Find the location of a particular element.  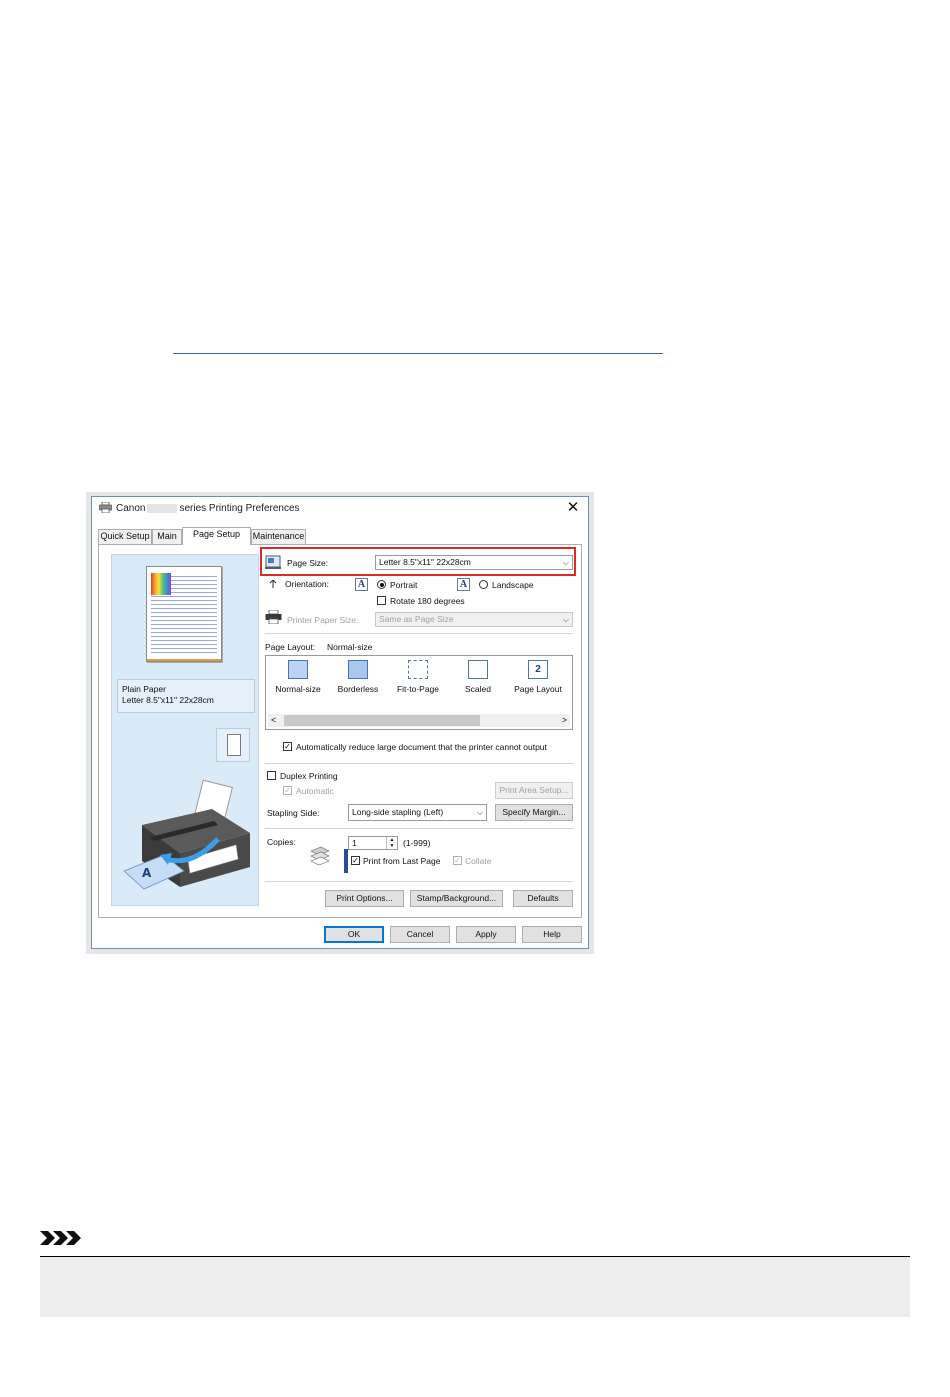

note-box is located at coordinates (475, 1287).